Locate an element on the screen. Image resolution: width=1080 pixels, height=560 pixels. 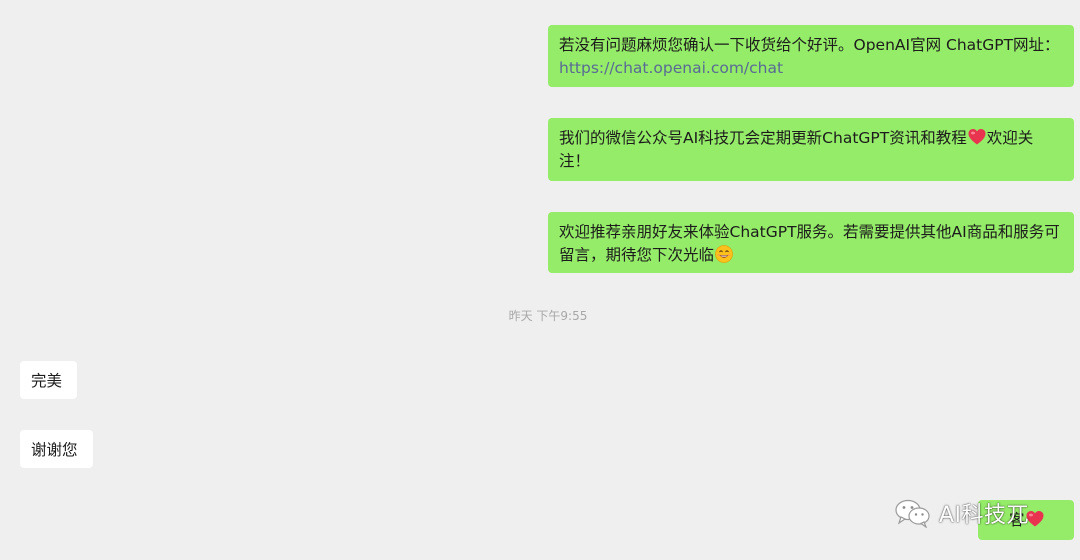
outgoing-message-bubble: 客 is located at coordinates (1026, 520).